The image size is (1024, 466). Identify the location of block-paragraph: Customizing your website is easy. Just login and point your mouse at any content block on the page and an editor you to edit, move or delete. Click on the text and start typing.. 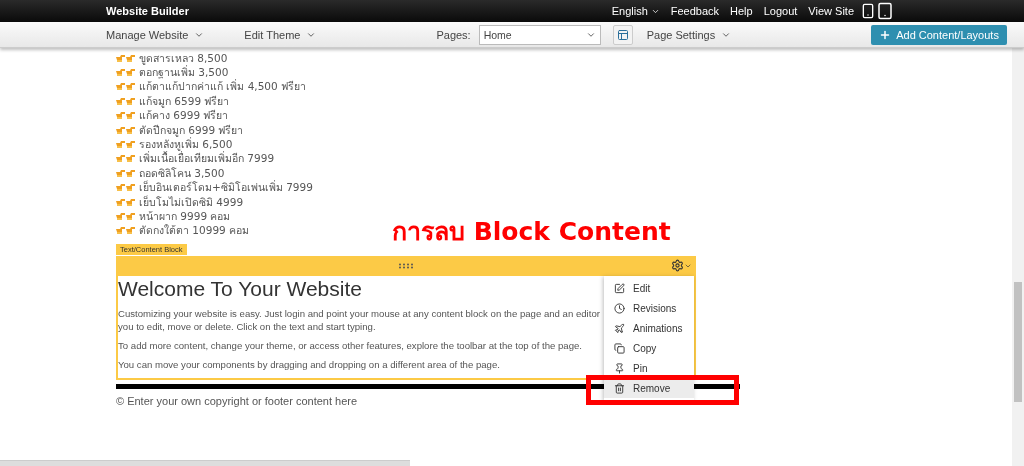
(359, 320).